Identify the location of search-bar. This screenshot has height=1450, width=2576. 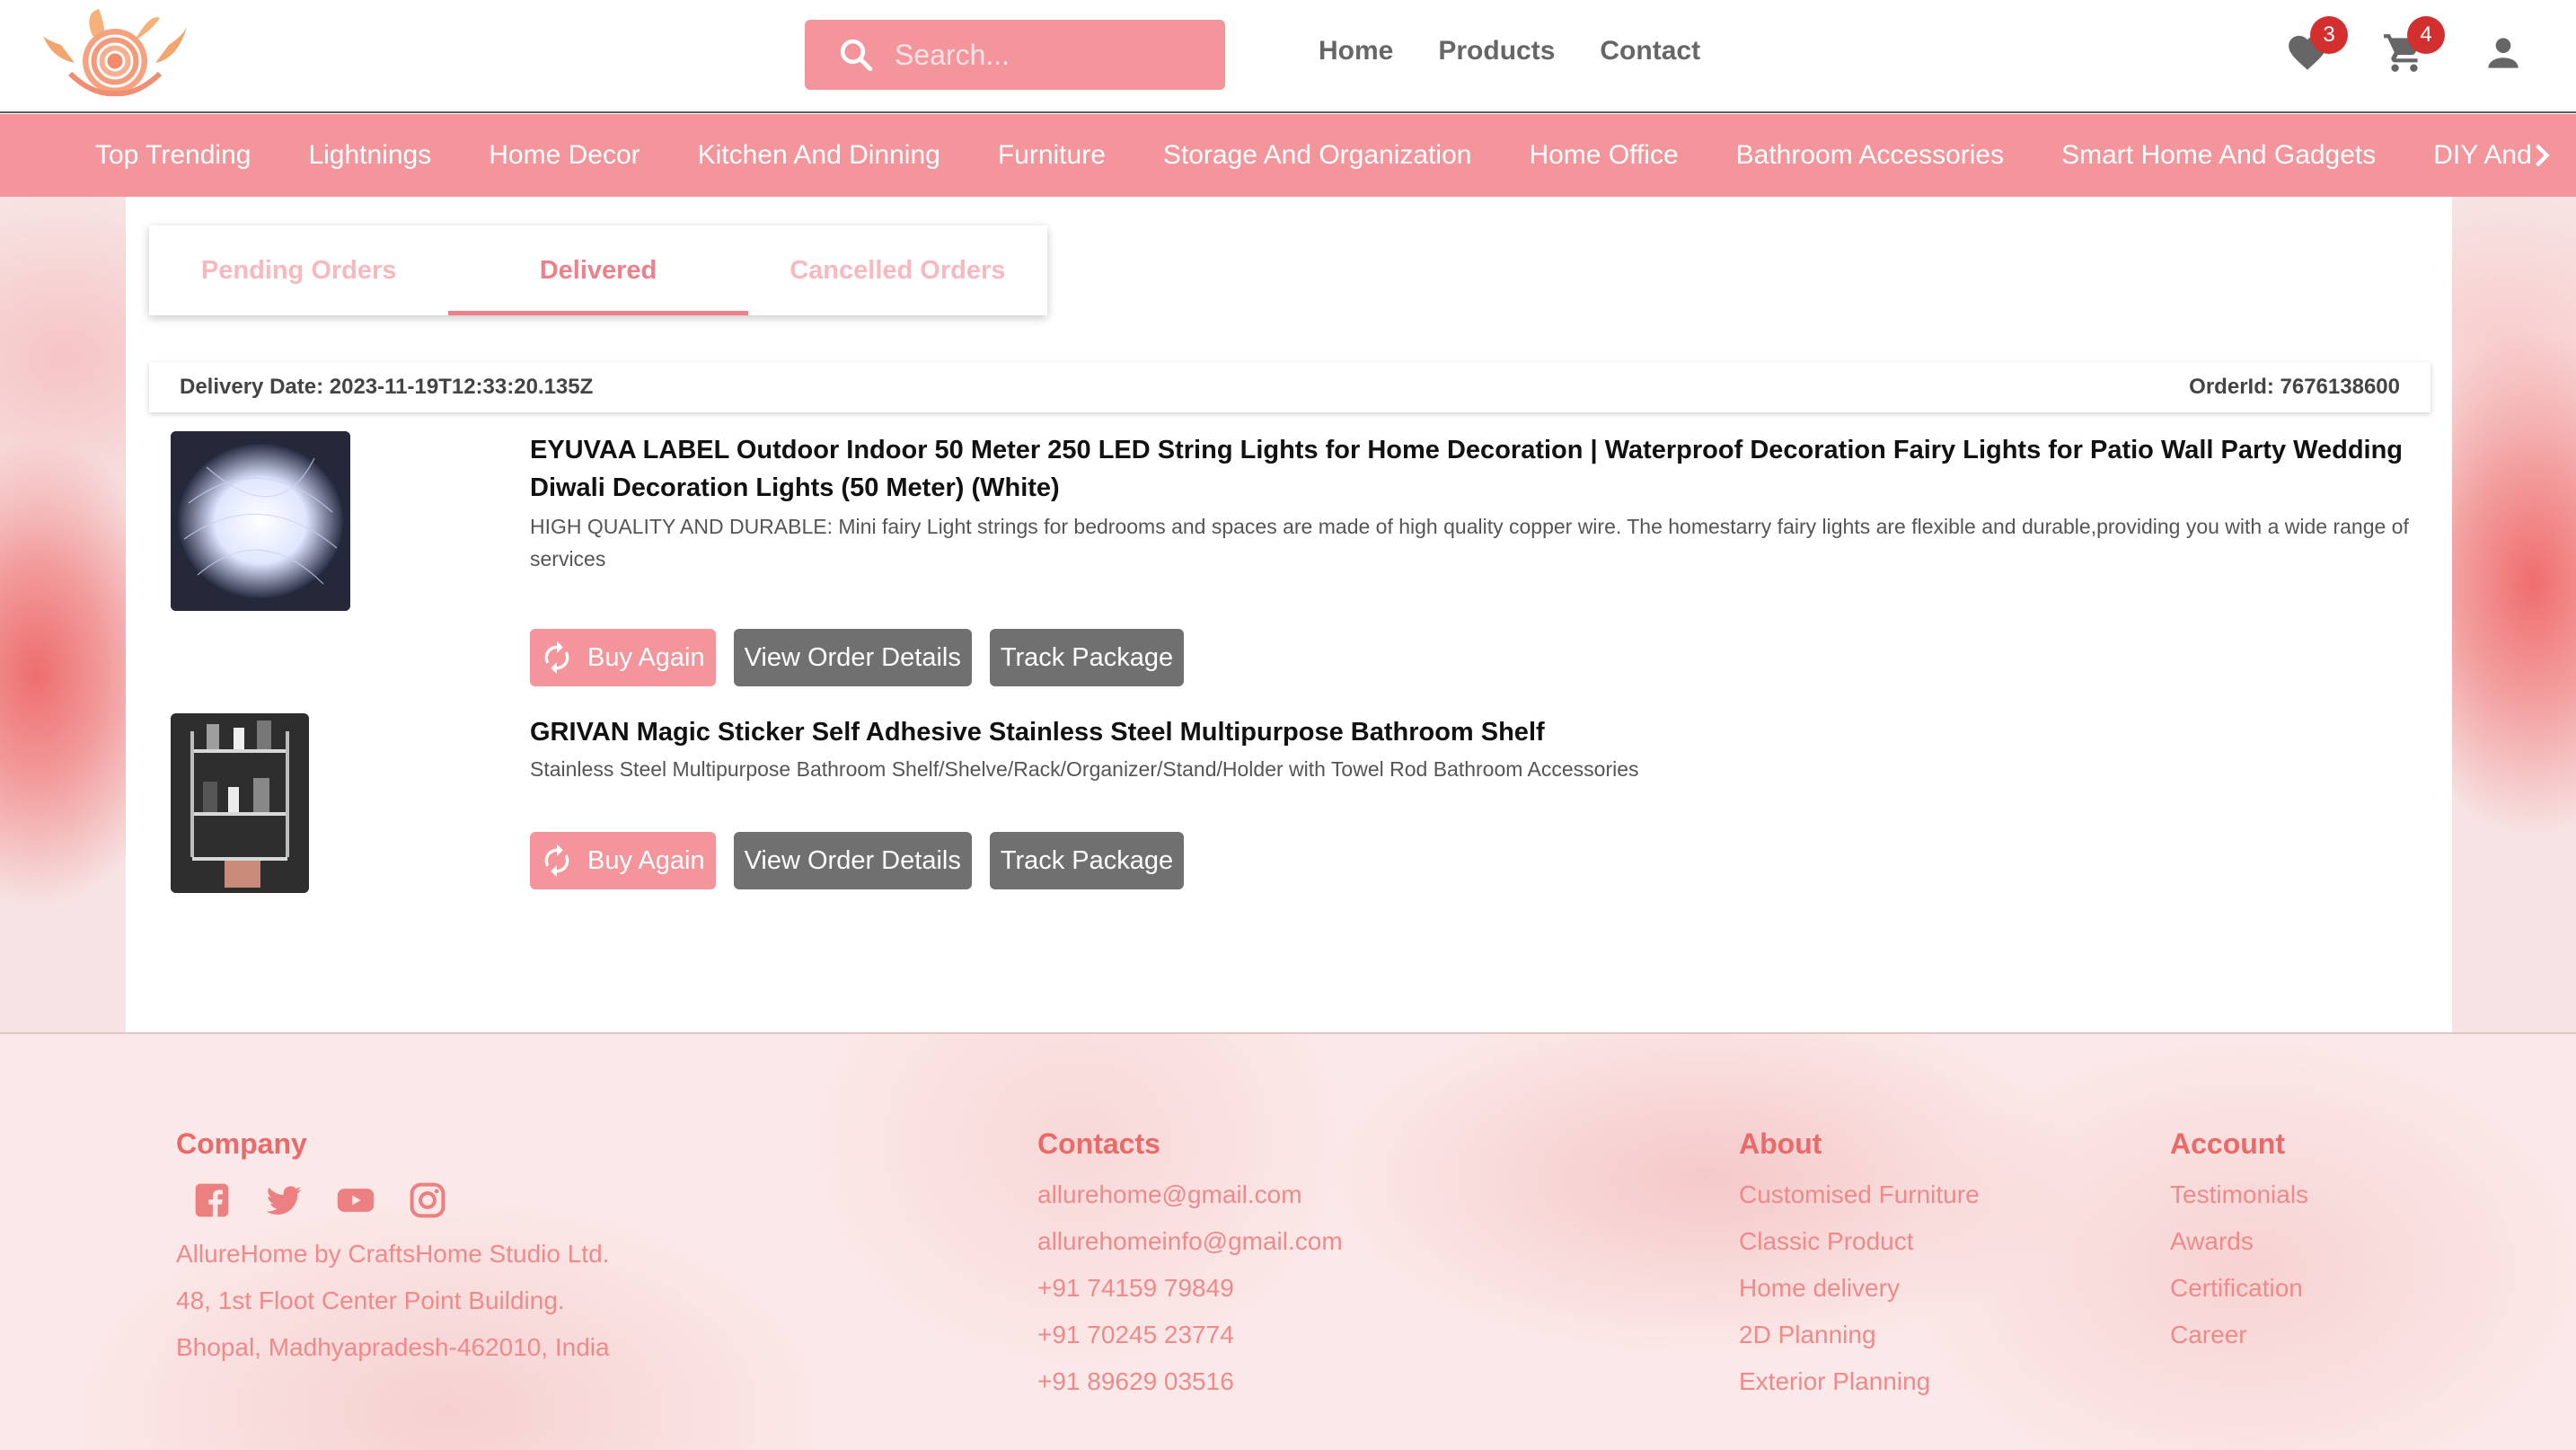
(1015, 55).